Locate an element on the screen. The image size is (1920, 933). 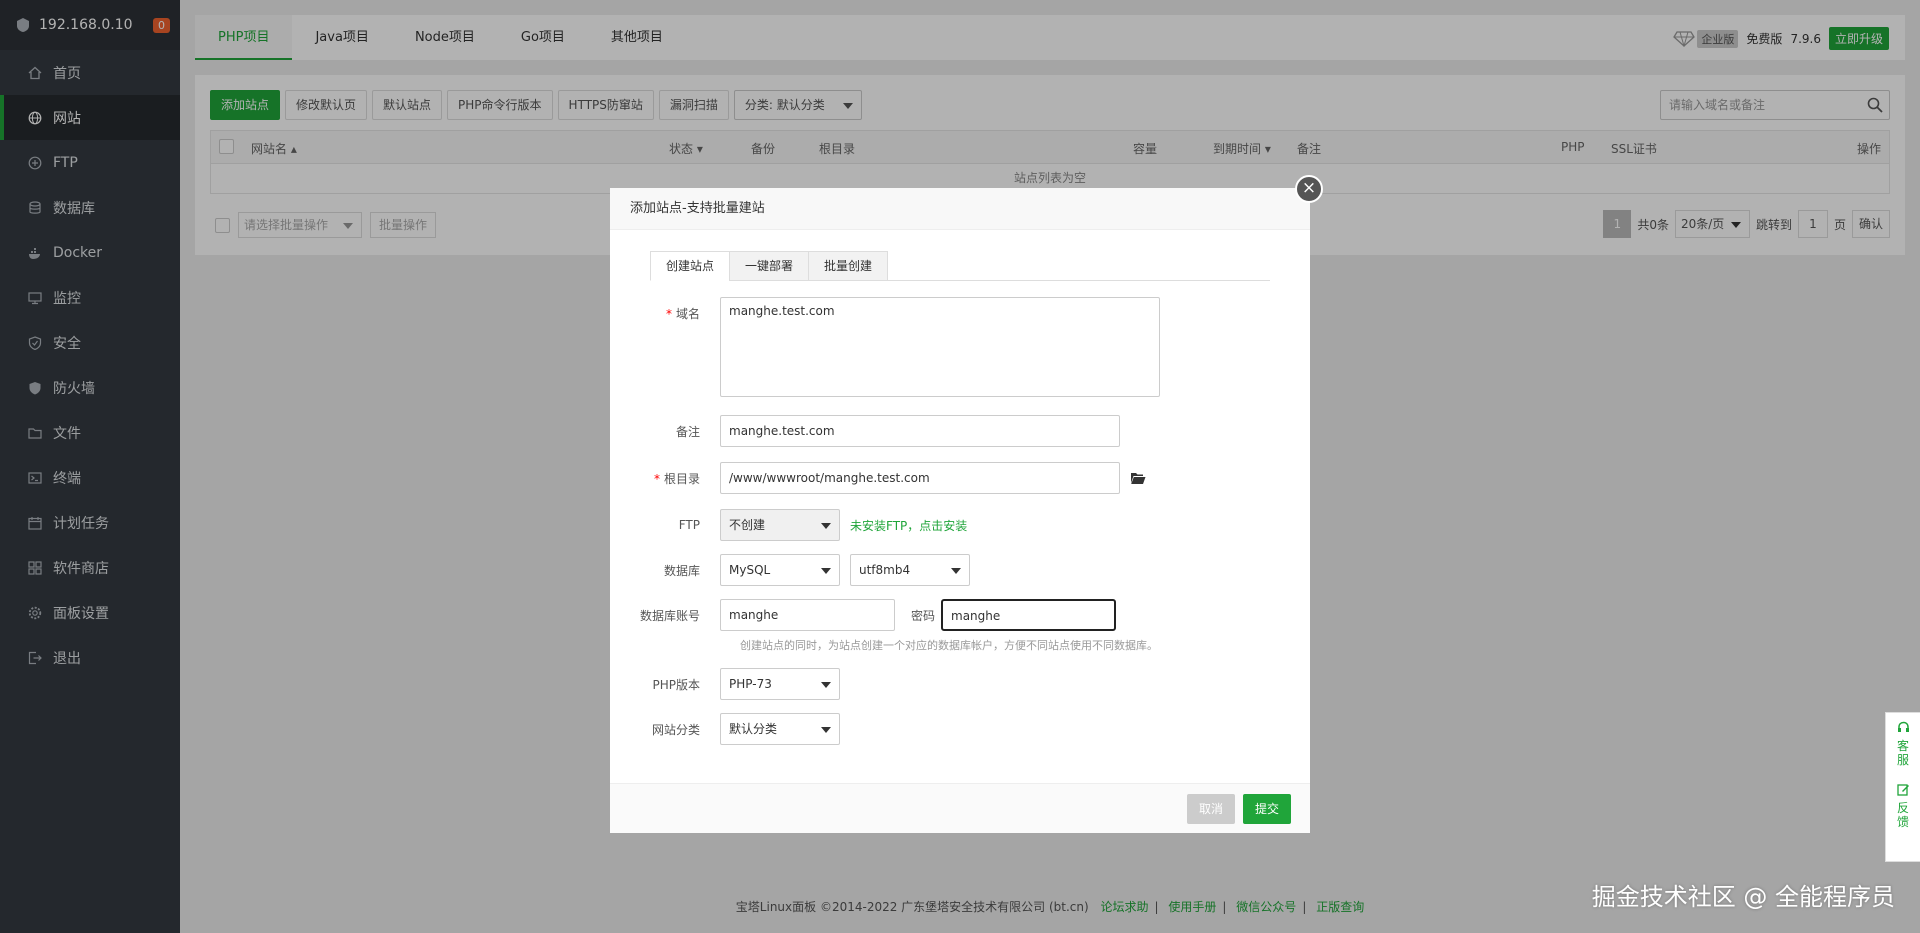
root-path-input: /www/wwwroot/manghe.test.com is located at coordinates (920, 478).